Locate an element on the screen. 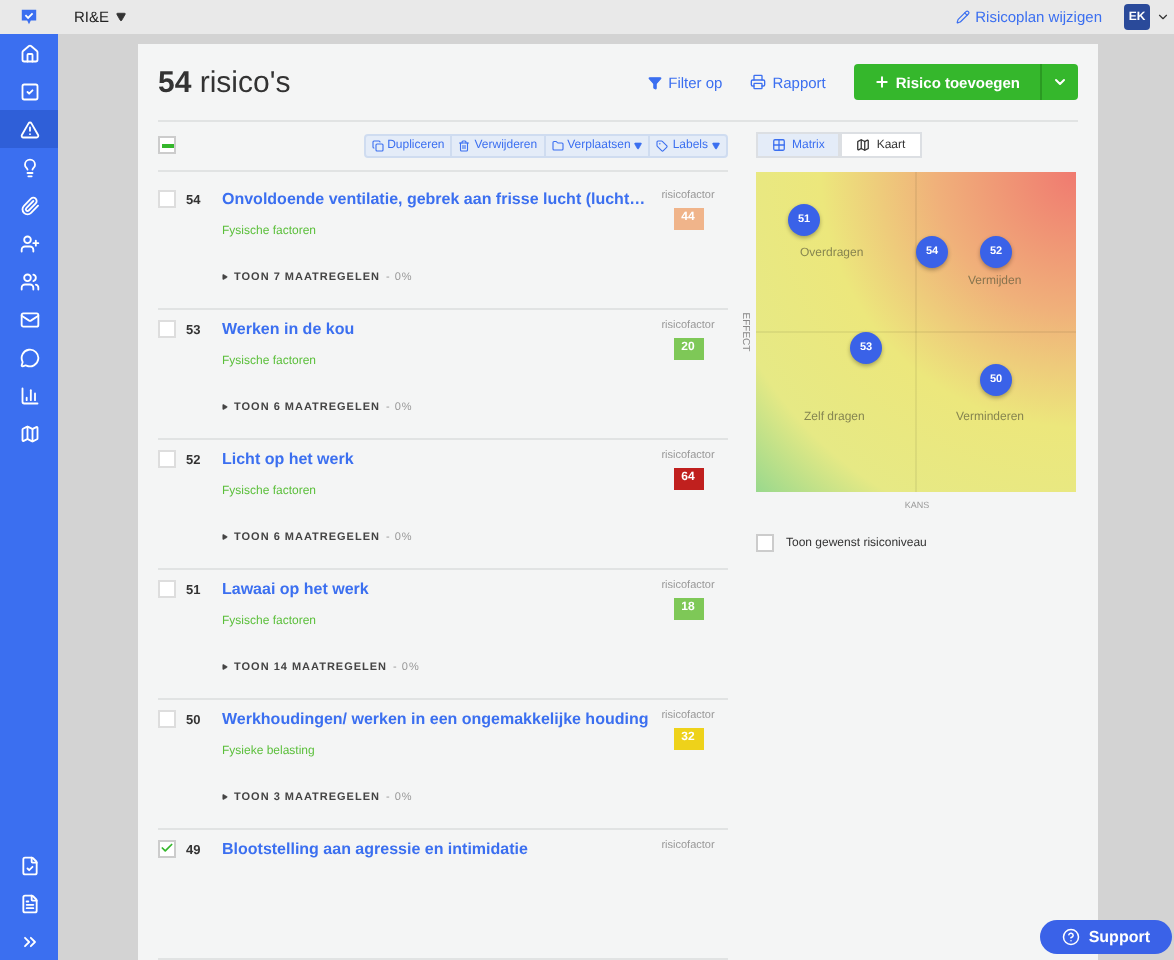  document-icon is located at coordinates (29, 903).